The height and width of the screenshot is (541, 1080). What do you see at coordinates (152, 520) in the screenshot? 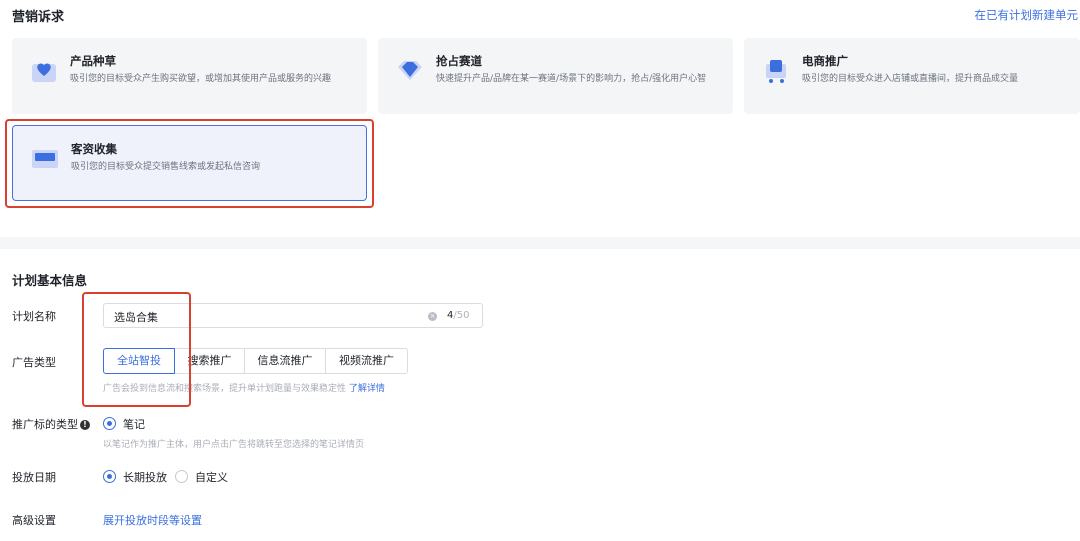
I see `expand-advanced-link: 展开投放时段等设置` at bounding box center [152, 520].